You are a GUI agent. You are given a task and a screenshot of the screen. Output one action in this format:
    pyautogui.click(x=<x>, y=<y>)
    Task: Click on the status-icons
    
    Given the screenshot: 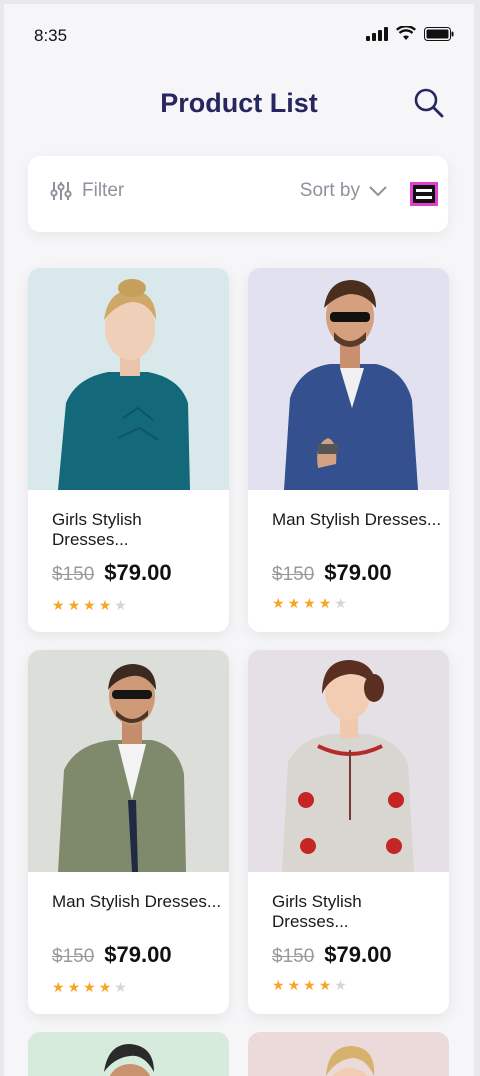 What is the action you would take?
    pyautogui.click(x=410, y=33)
    